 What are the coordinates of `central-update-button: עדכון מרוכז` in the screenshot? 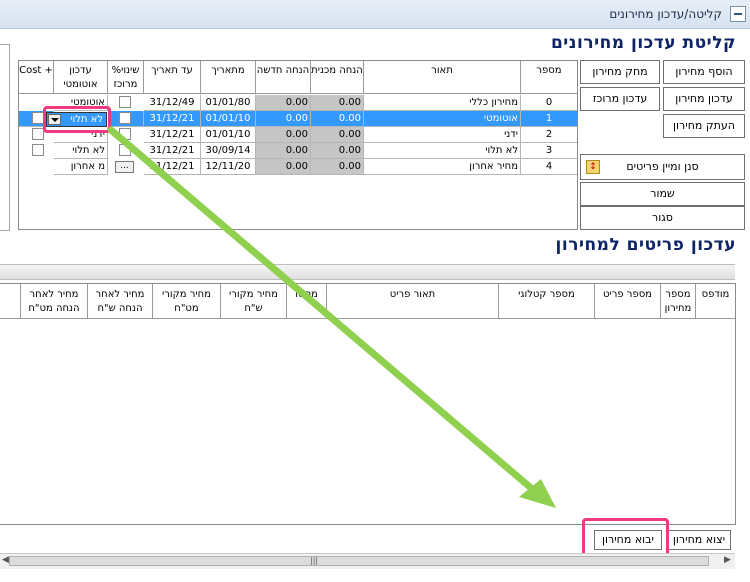 It's located at (620, 99).